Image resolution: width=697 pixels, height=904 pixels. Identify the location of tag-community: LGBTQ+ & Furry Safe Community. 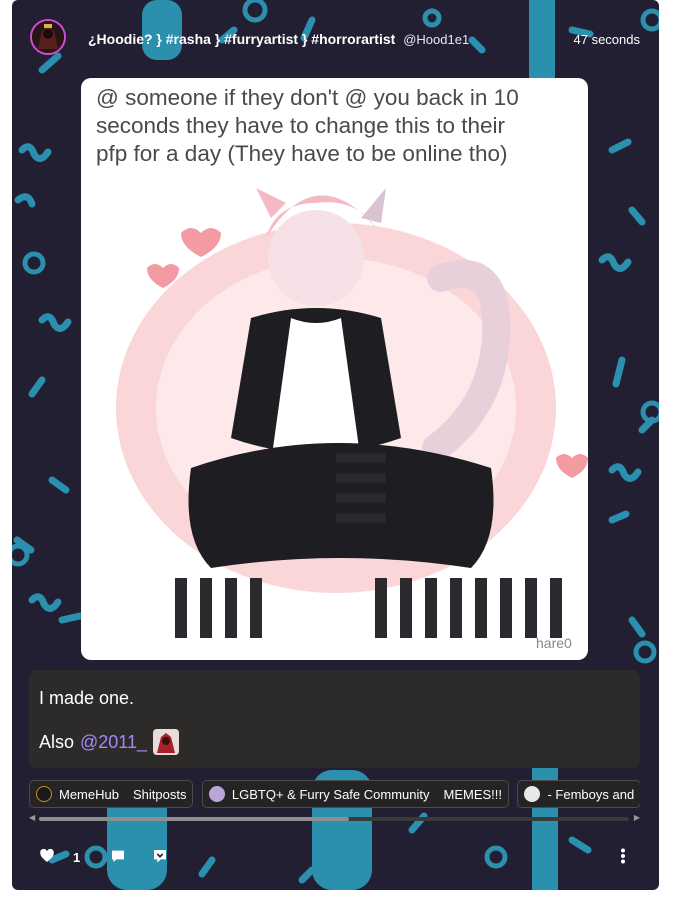
(330, 794).